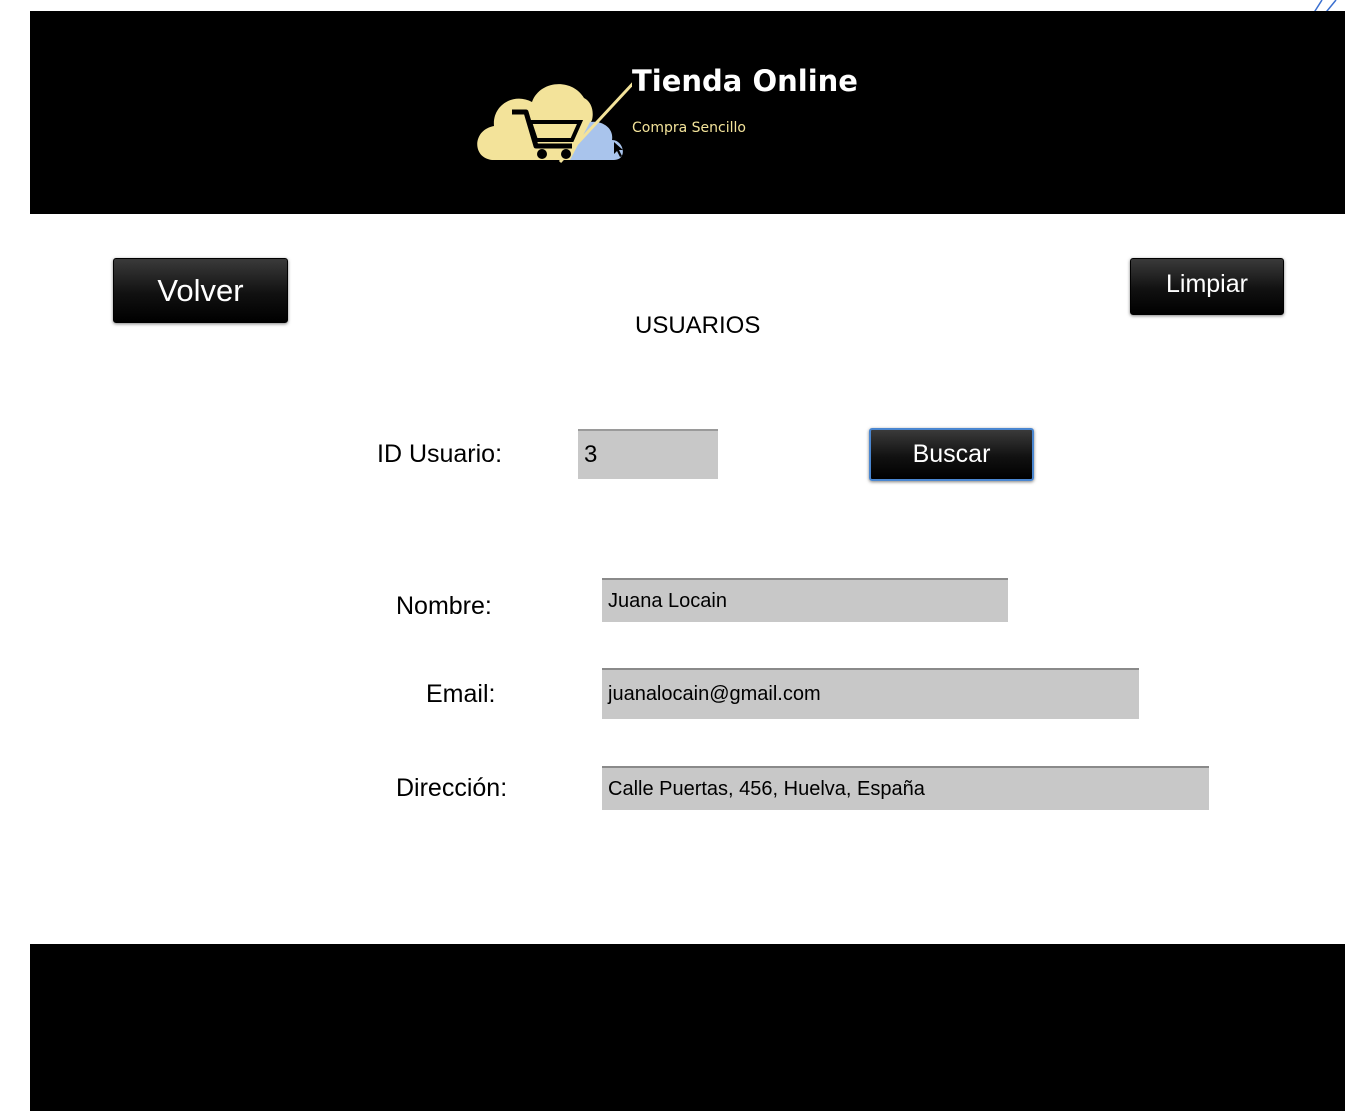 This screenshot has width=1345, height=1111. Describe the element at coordinates (440, 454) in the screenshot. I see `user-id-label: ID Usuario:` at that location.